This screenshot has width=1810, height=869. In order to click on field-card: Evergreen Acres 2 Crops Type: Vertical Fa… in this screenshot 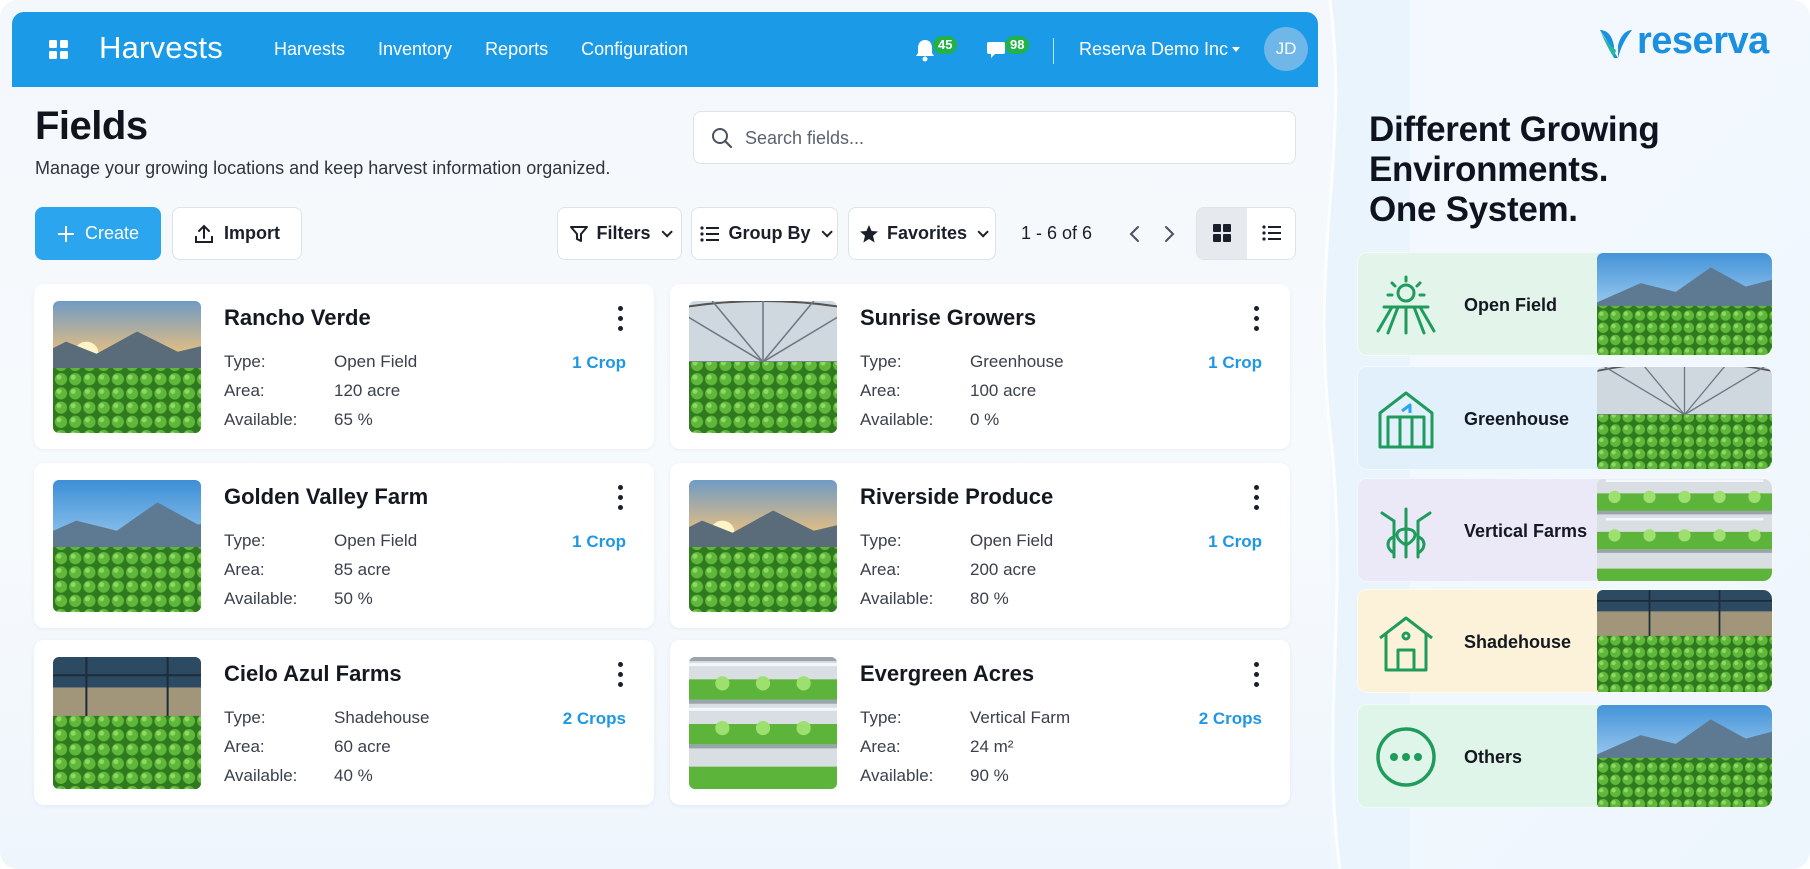, I will do `click(980, 722)`.